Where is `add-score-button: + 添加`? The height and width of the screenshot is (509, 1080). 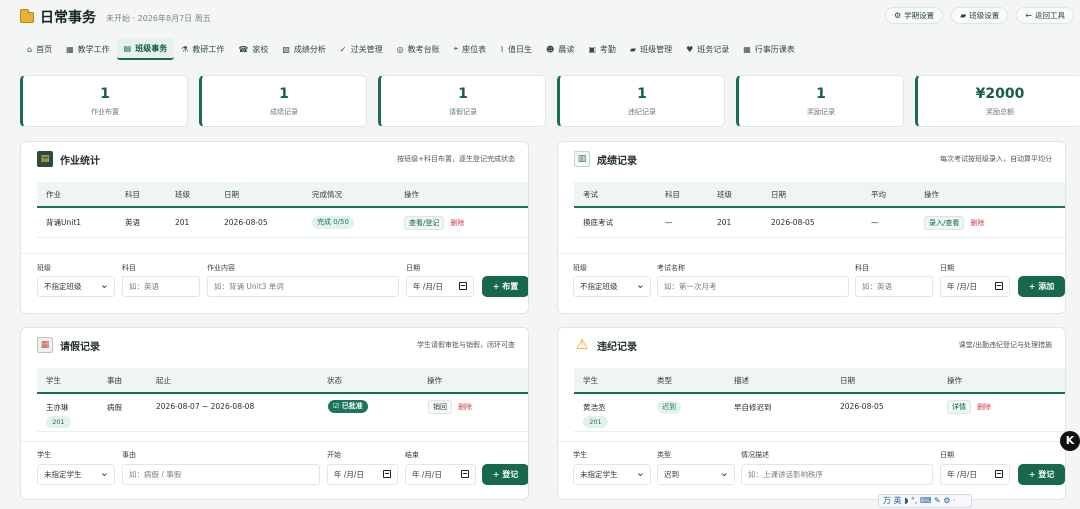
add-score-button: + 添加 is located at coordinates (1041, 286).